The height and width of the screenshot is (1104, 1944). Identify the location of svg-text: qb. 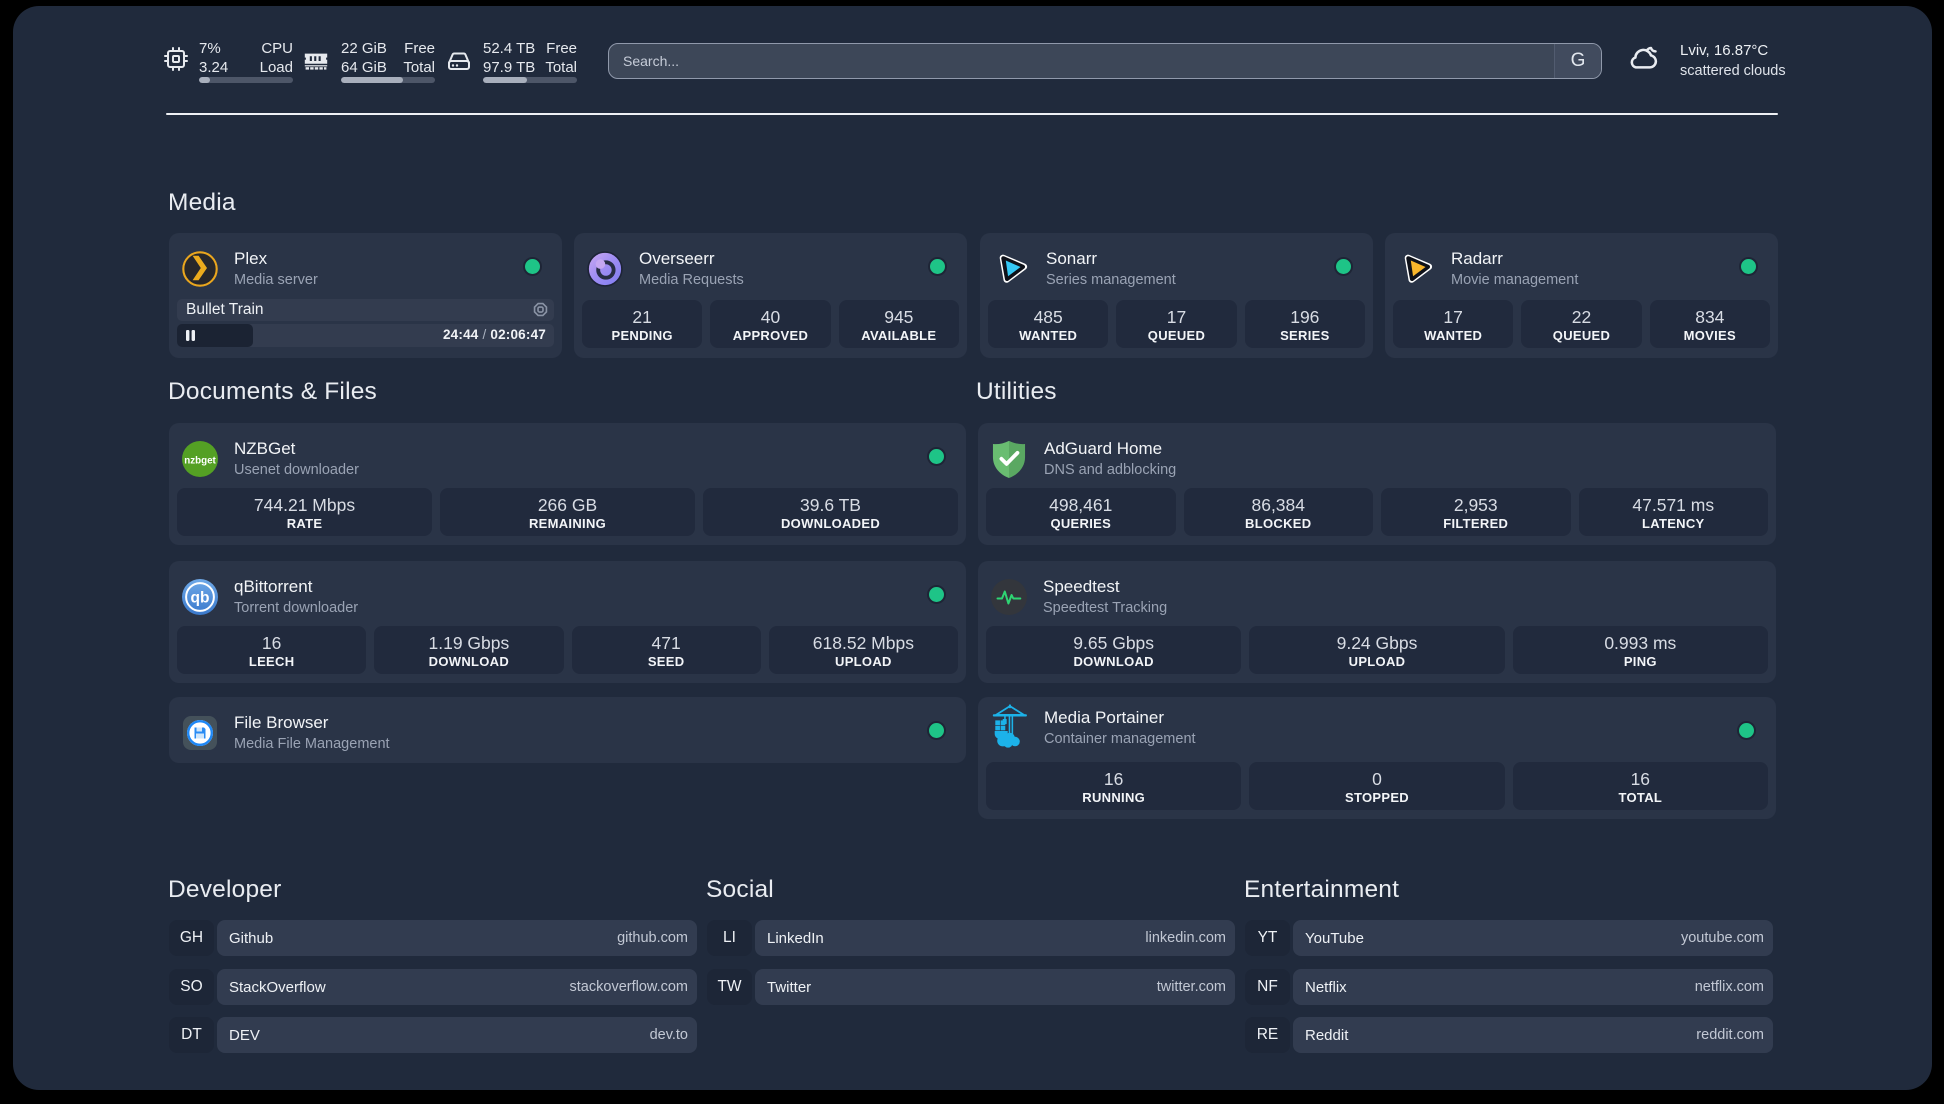
(200, 598).